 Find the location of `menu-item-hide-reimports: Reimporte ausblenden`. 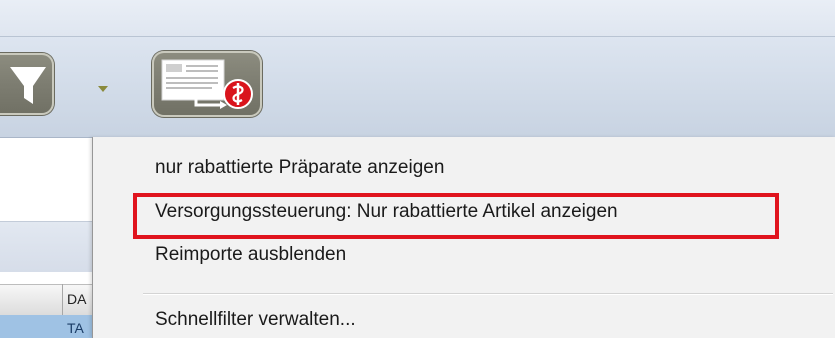

menu-item-hide-reimports: Reimporte ausblenden is located at coordinates (250, 255).